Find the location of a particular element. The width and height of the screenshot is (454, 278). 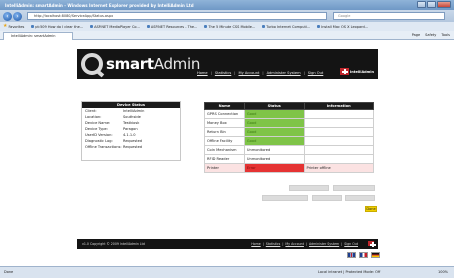

minimize-button is located at coordinates (421, 4).